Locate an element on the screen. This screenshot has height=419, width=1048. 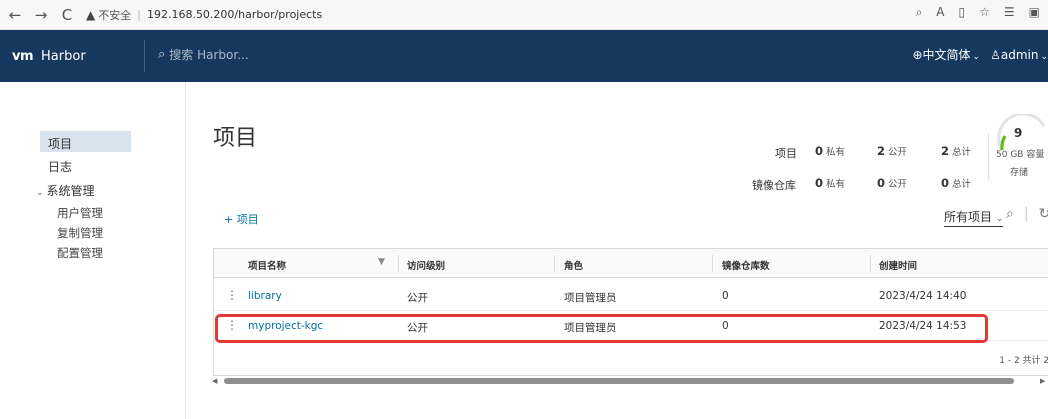
stat-repos-private: 0 私有 is located at coordinates (830, 183).